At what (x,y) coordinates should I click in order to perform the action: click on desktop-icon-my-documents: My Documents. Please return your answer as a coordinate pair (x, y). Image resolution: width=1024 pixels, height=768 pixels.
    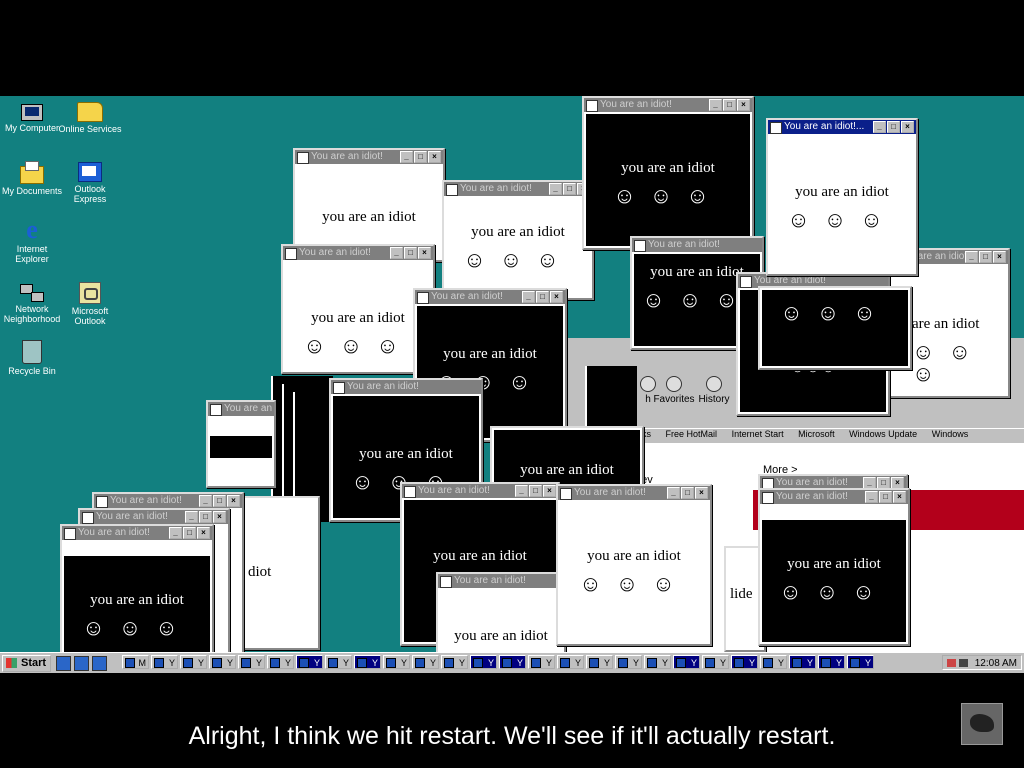
    Looking at the image, I should click on (32, 178).